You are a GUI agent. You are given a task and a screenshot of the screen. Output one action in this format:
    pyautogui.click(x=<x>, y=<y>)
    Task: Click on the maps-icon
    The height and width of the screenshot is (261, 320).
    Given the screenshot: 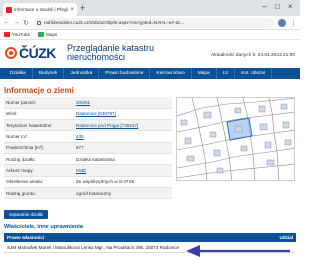 What is the action you would take?
    pyautogui.click(x=41, y=34)
    